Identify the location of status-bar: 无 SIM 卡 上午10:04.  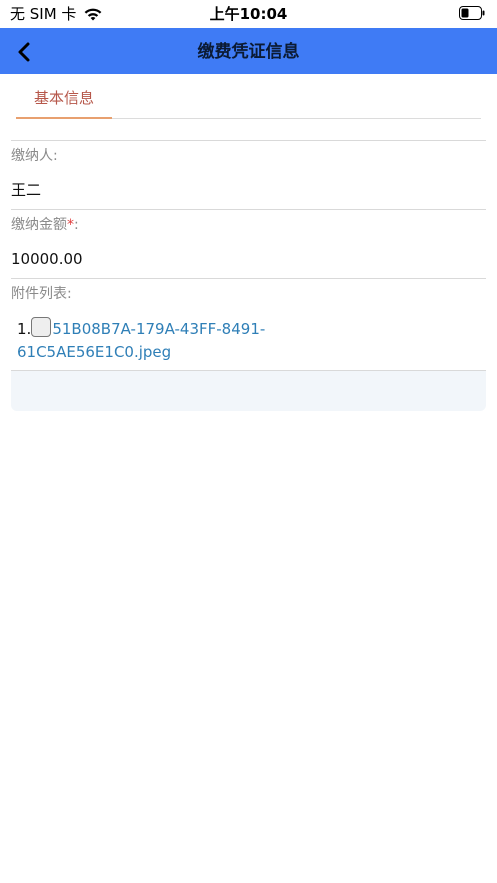
(248, 14).